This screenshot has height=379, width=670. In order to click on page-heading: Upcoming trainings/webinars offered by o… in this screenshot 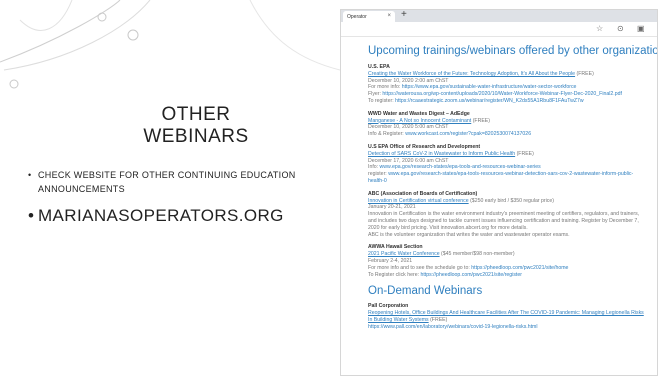, I will do `click(513, 51)`.